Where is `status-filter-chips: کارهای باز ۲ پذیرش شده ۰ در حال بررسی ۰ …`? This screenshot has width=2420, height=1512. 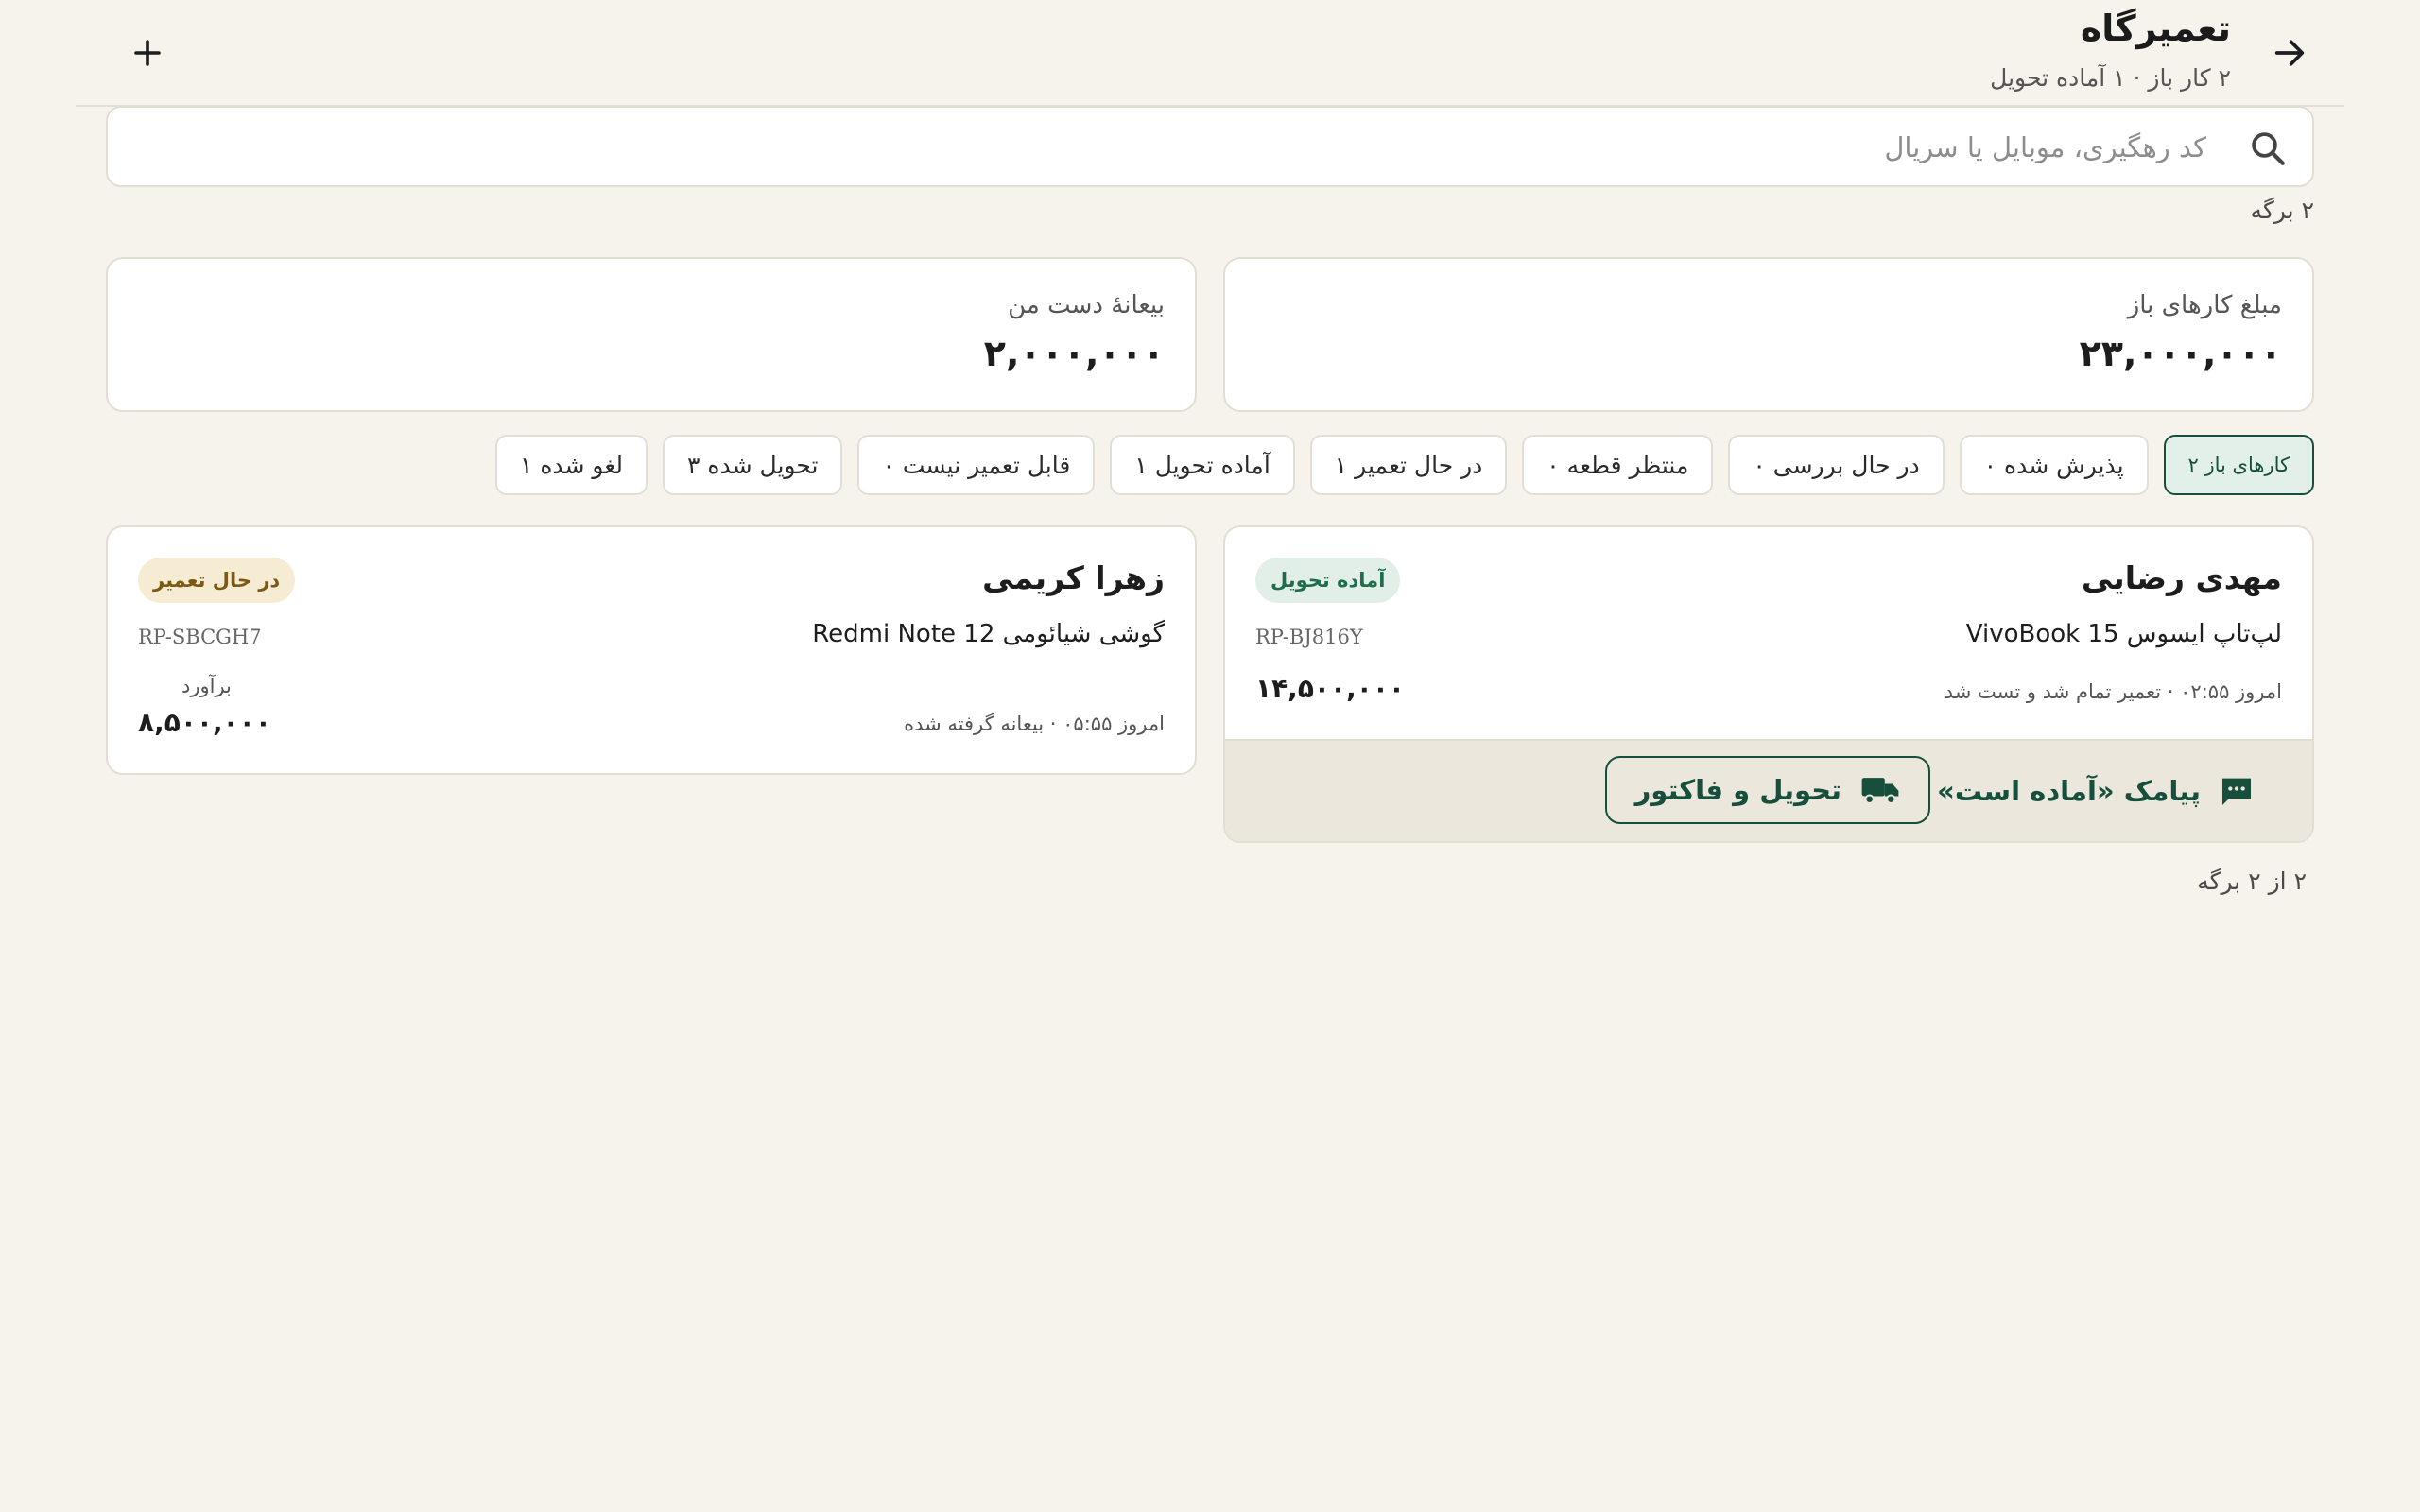
status-filter-chips: کارهای باز ۲ پذیرش شده ۰ در حال بررسی ۰ … is located at coordinates (1404, 465).